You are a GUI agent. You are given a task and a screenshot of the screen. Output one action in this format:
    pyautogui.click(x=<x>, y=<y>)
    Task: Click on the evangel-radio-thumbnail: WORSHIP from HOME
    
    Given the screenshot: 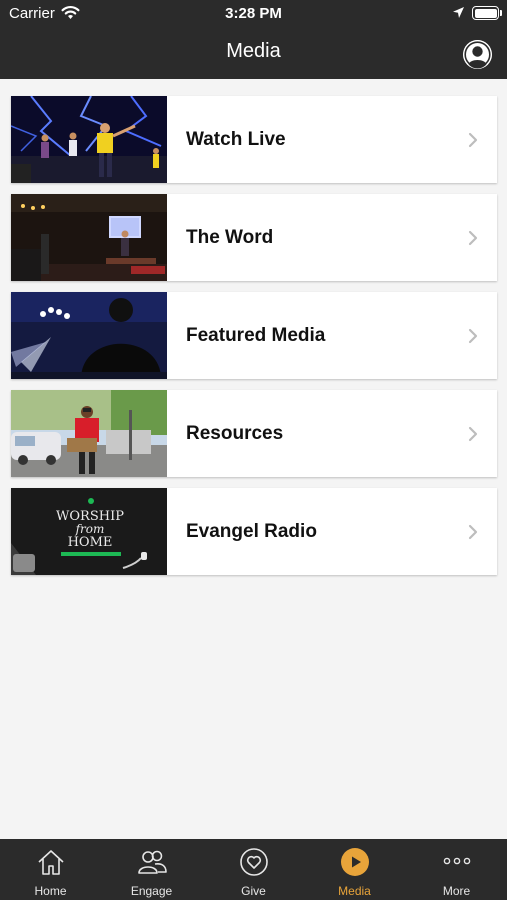 What is the action you would take?
    pyautogui.click(x=89, y=531)
    